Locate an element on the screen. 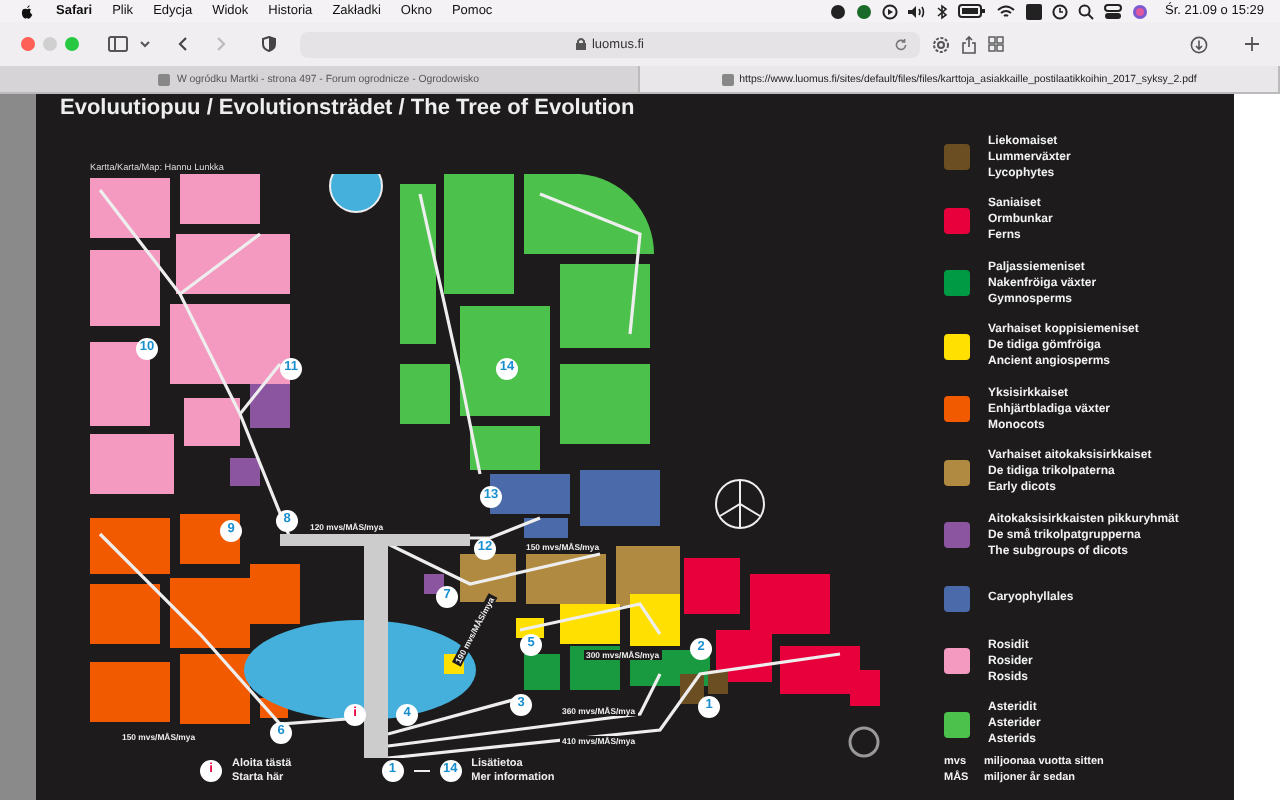  share-icon is located at coordinates (969, 44).